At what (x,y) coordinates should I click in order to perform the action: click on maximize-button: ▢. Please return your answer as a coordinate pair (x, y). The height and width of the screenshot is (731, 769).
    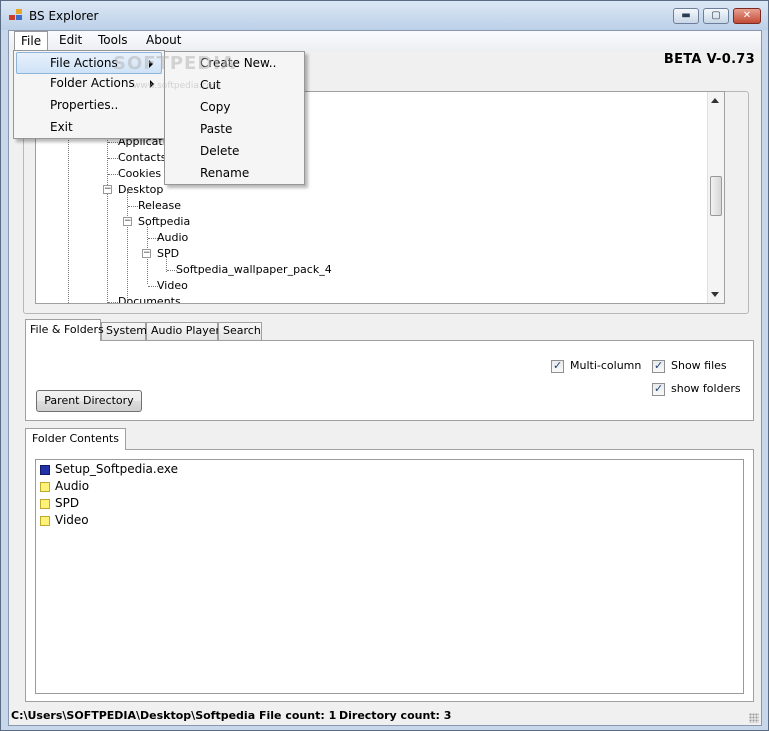
    Looking at the image, I should click on (716, 16).